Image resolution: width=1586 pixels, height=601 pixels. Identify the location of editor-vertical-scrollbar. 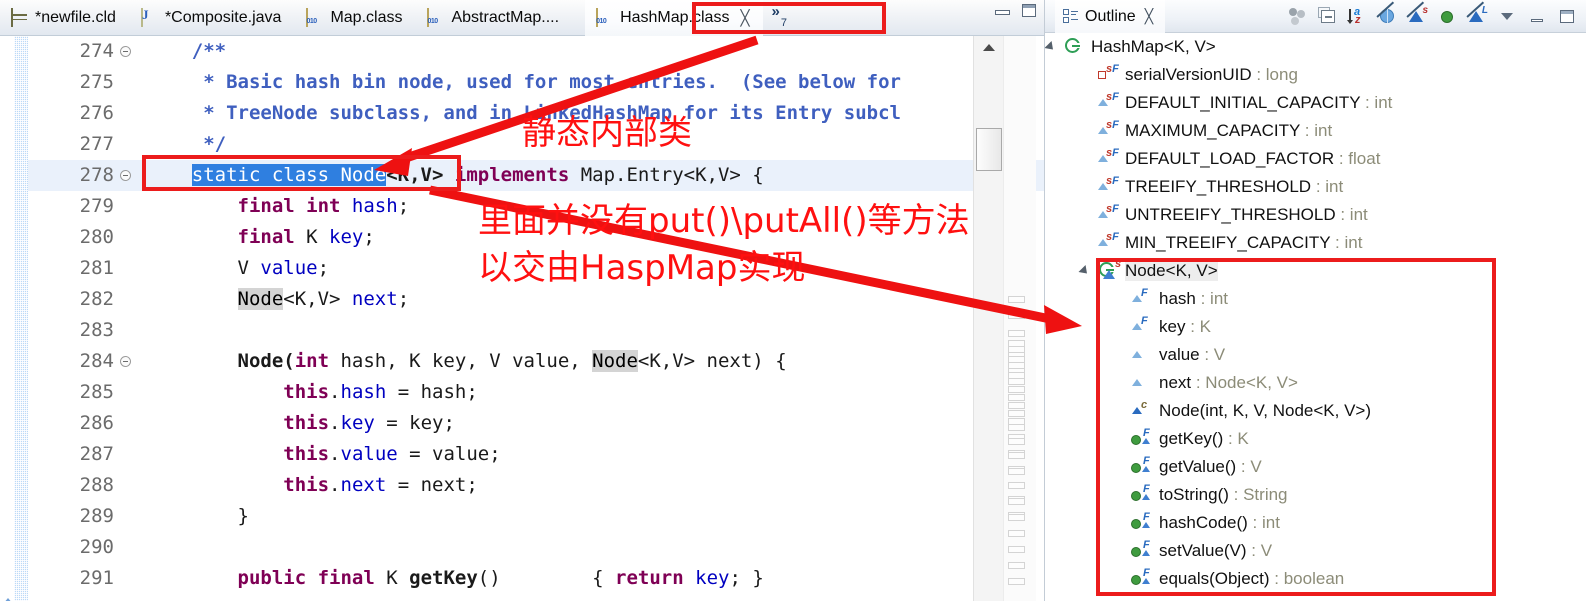
(988, 318).